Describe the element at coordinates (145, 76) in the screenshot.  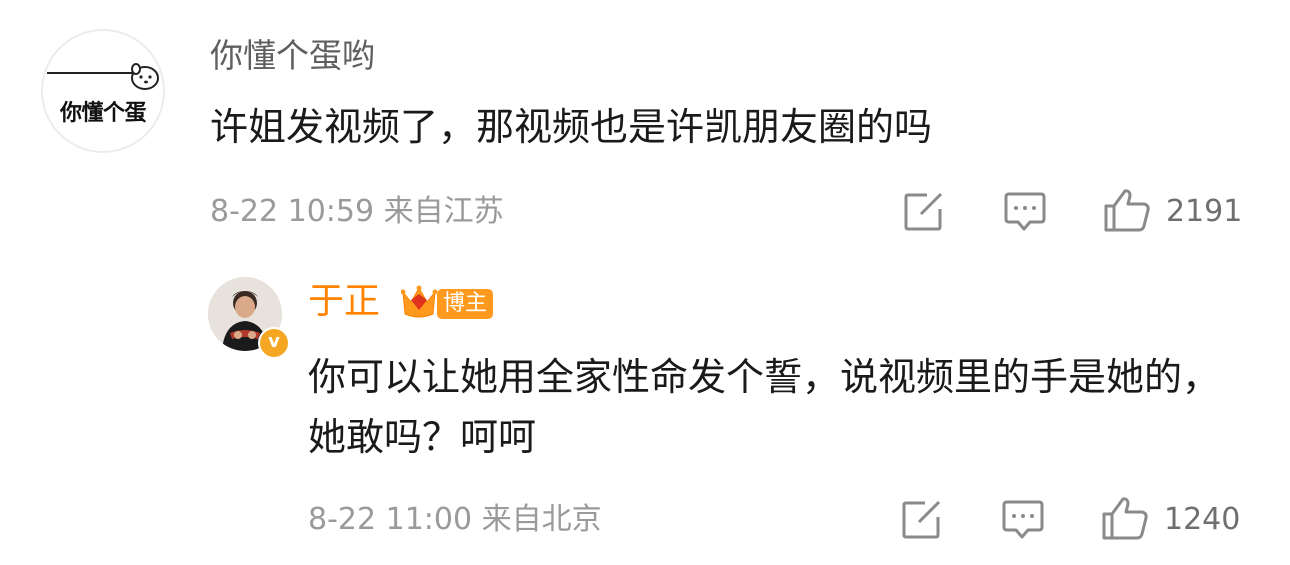
I see `dog-icon` at that location.